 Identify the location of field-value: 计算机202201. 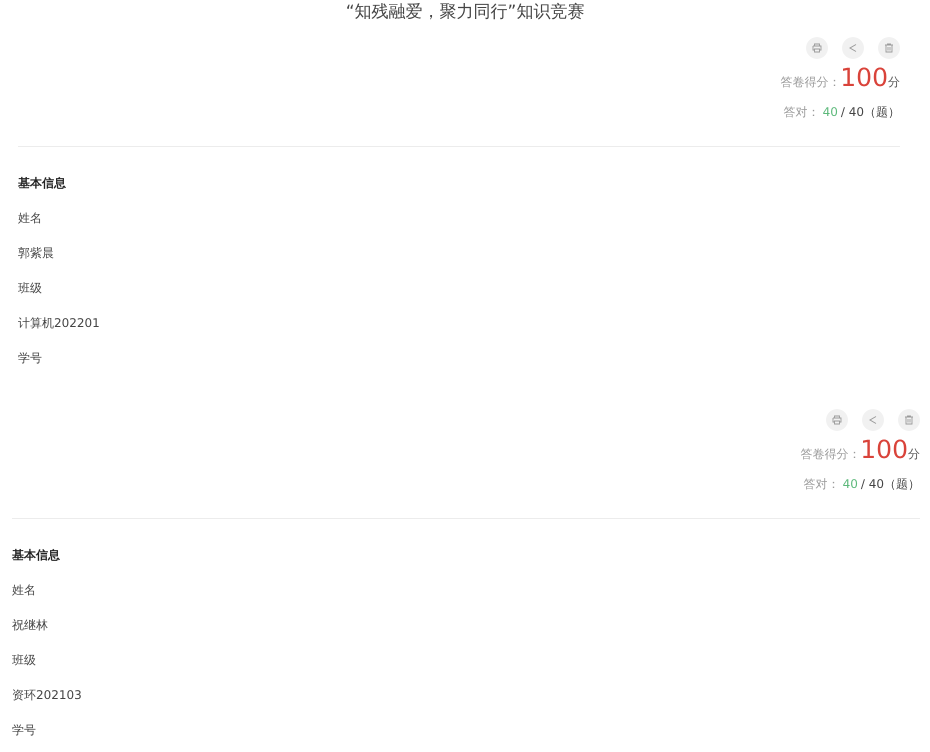
(59, 323).